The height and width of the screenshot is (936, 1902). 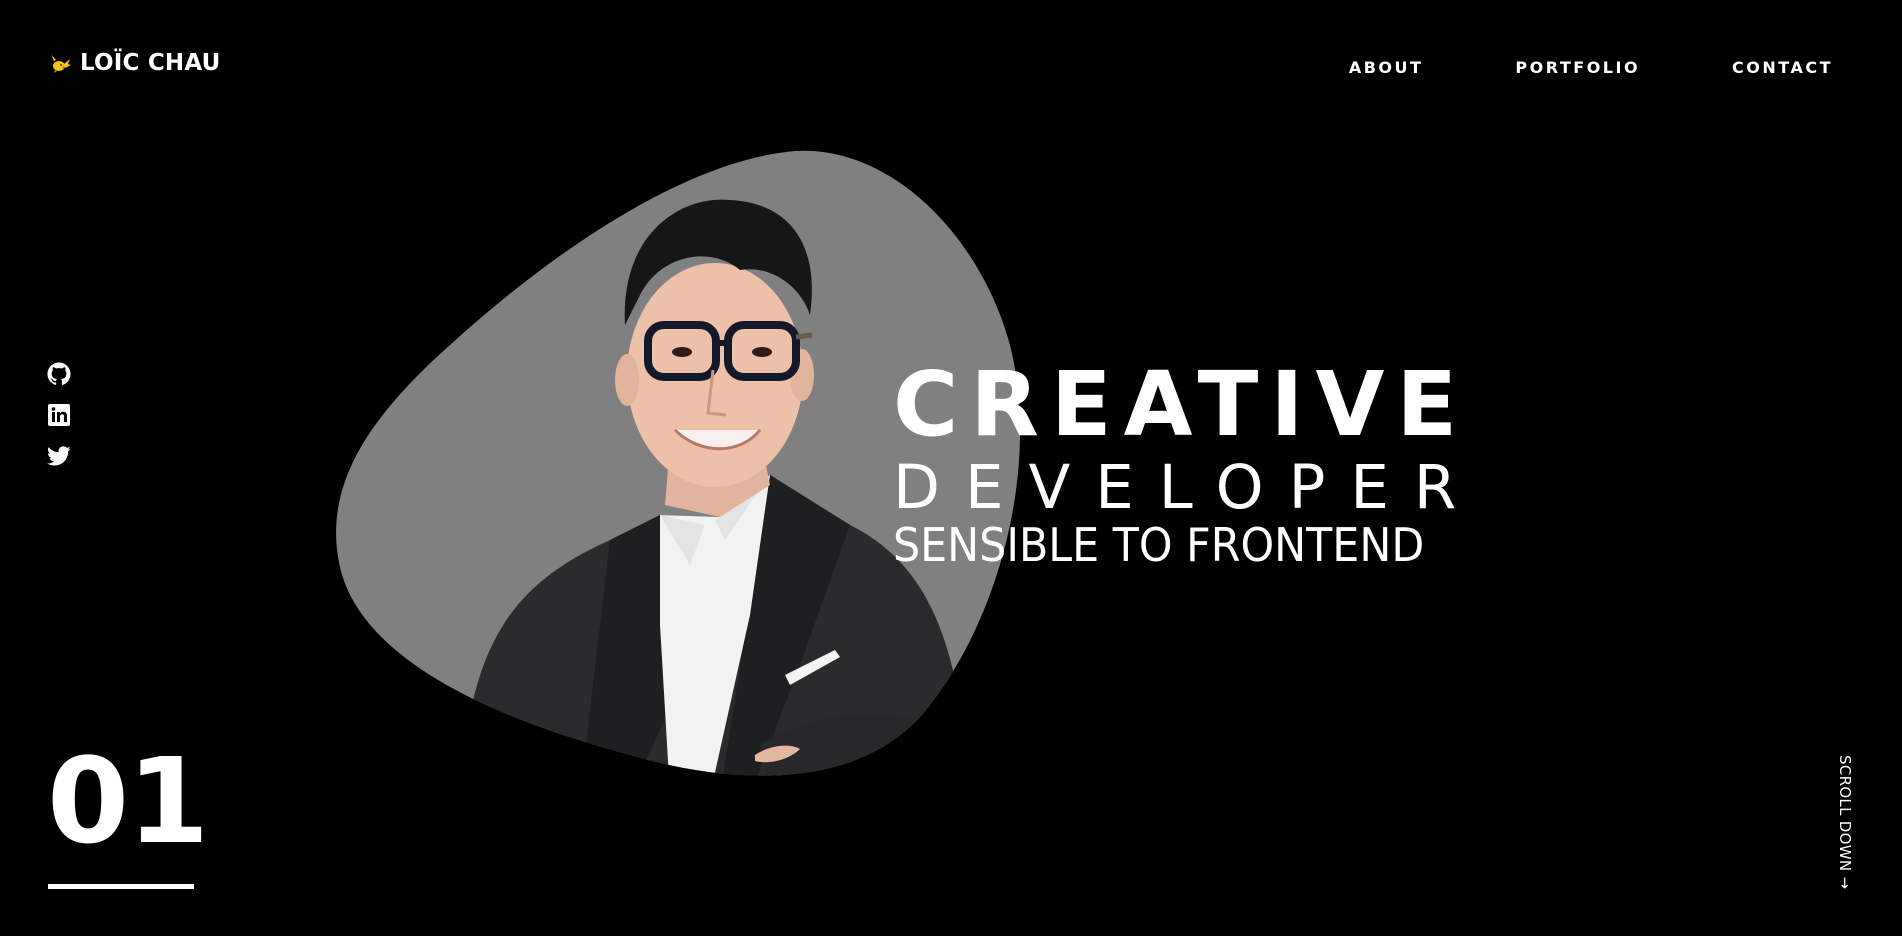 What do you see at coordinates (1845, 822) in the screenshot?
I see `scroll-down-label: SCROLL DOWN →` at bounding box center [1845, 822].